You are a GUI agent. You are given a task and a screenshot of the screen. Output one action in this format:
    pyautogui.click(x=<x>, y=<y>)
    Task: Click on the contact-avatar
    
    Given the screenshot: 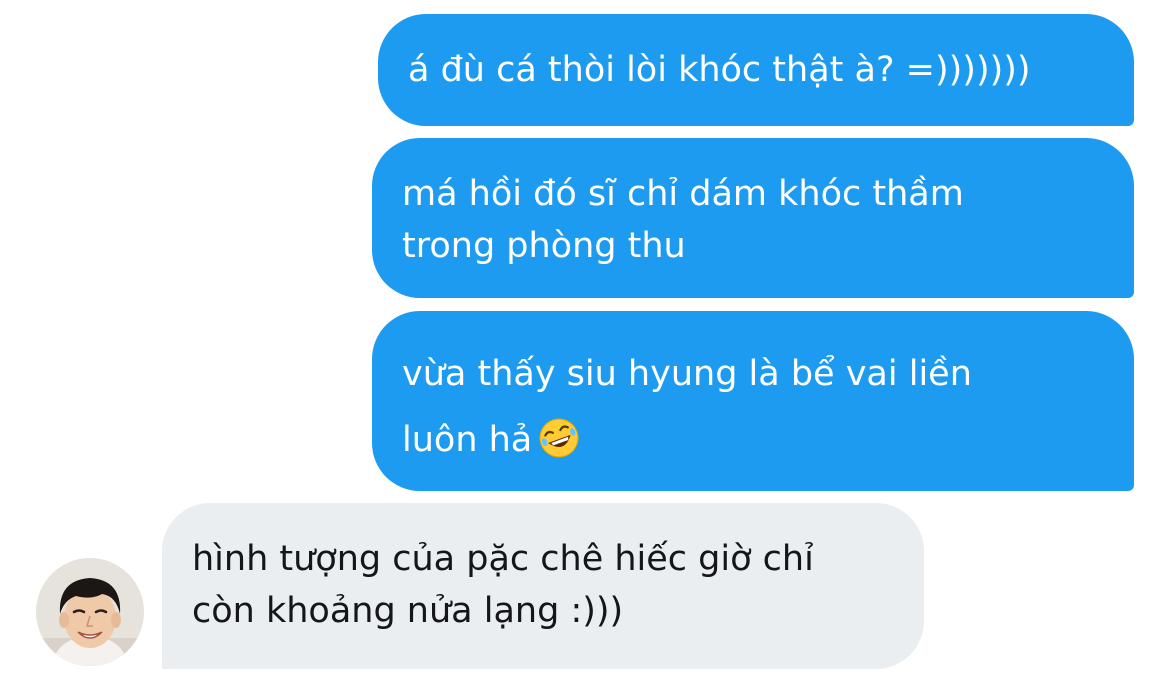 What is the action you would take?
    pyautogui.click(x=90, y=612)
    